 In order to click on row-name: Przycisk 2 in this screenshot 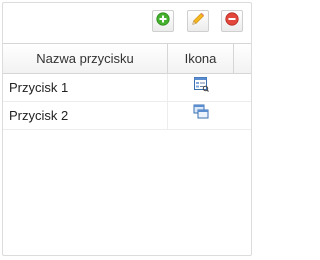, I will do `click(85, 115)`.